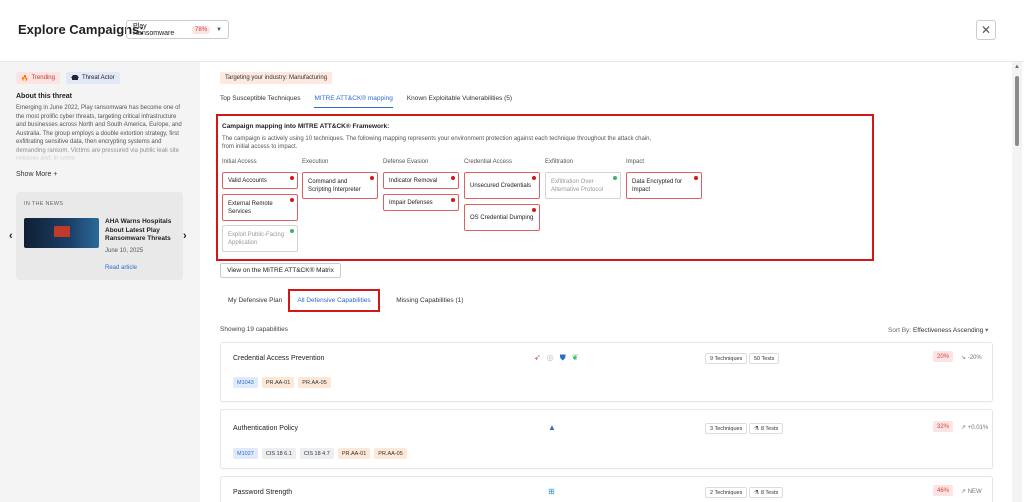 This screenshot has width=1024, height=502. Describe the element at coordinates (124, 251) in the screenshot. I see `news-date: June 10, 2025` at that location.